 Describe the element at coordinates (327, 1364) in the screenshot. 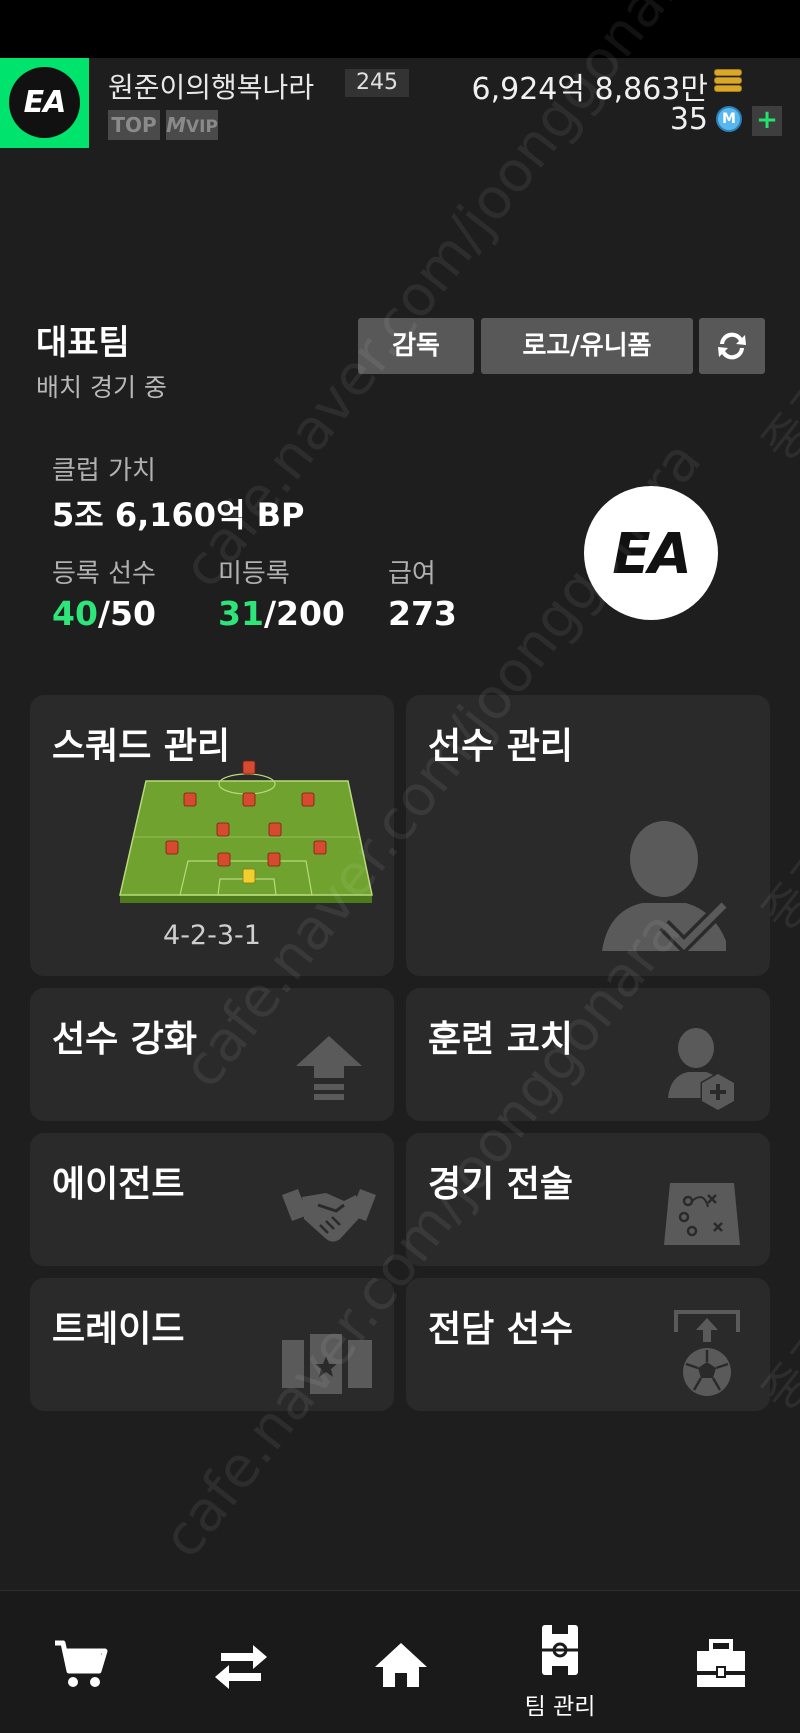

I see `trade-cards-icon` at that location.